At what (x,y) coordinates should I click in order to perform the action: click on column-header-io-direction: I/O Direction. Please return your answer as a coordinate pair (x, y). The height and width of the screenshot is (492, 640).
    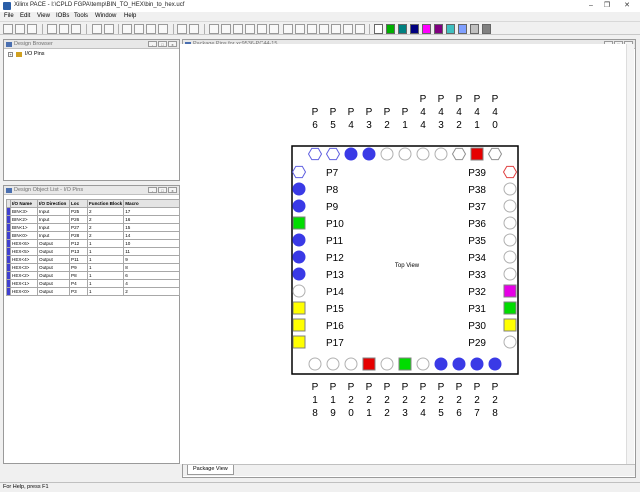
    Looking at the image, I should click on (53, 203).